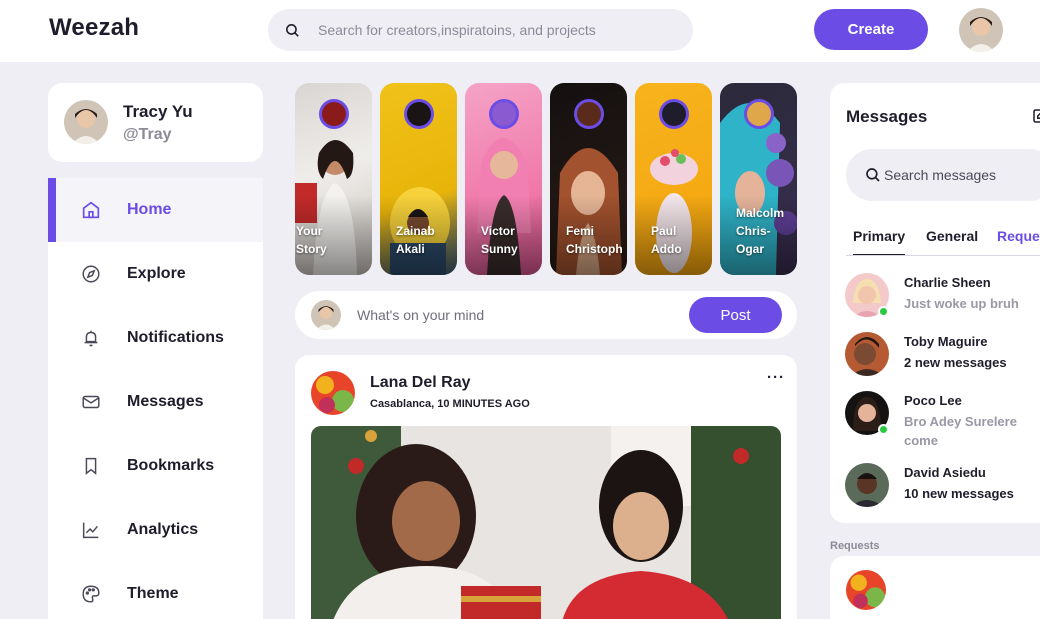 Image resolution: width=1040 pixels, height=619 pixels. I want to click on story-name: Malcolm Chris- Ogar, so click(760, 231).